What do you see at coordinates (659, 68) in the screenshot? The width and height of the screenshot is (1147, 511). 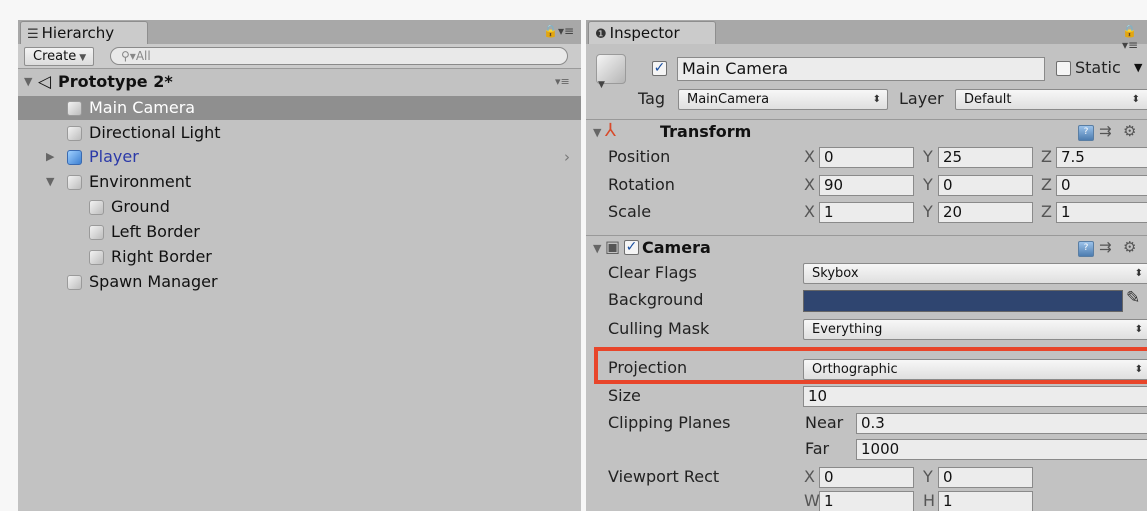 I see `active-checkbox: ✓` at bounding box center [659, 68].